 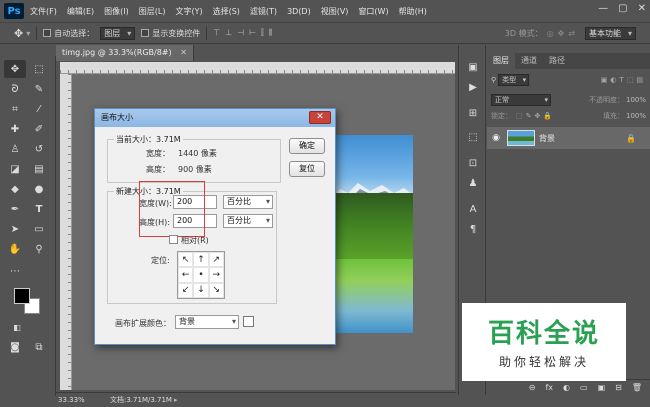 What do you see at coordinates (15, 271) in the screenshot?
I see `more-tools-icon: ⋯` at bounding box center [15, 271].